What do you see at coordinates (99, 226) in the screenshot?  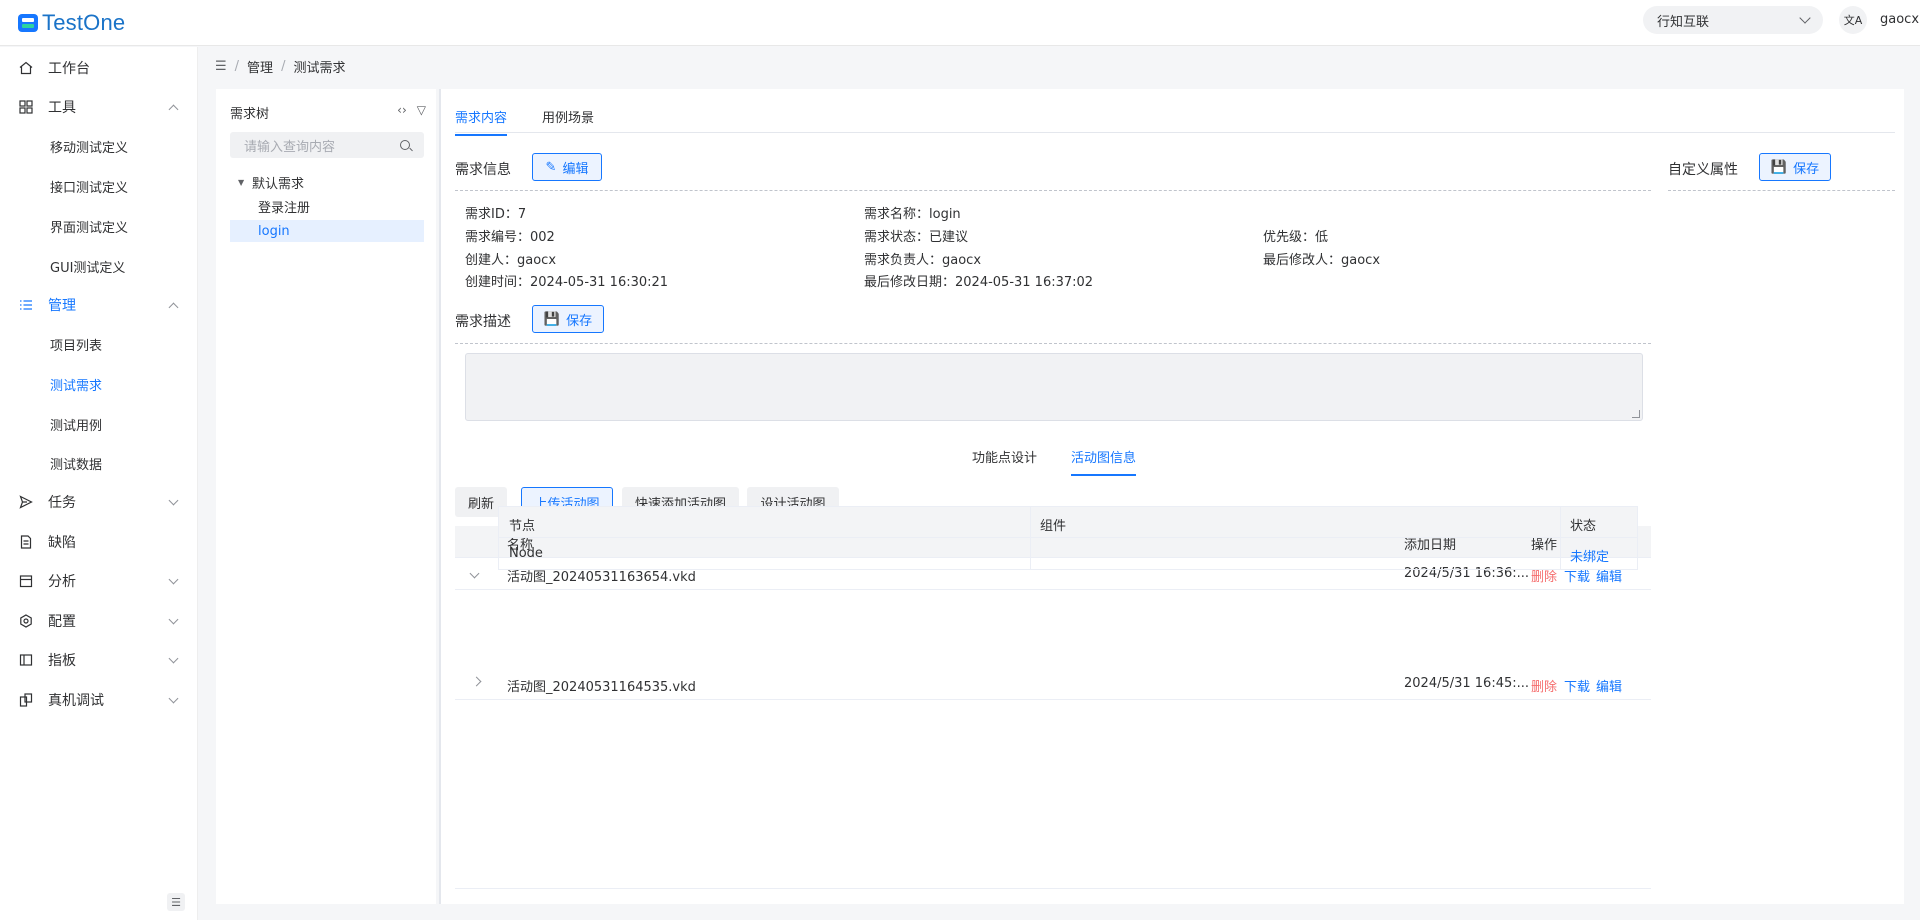 I see `sidebar-item-ui-test: 界面测试定义` at bounding box center [99, 226].